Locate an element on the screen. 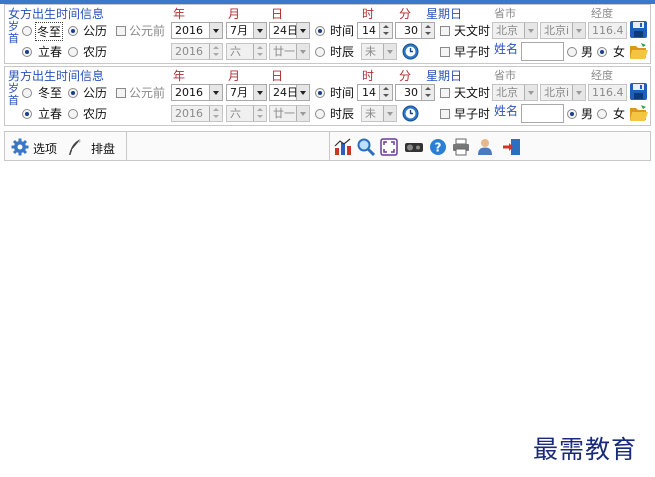  weekday-header: 星期日 is located at coordinates (444, 14).